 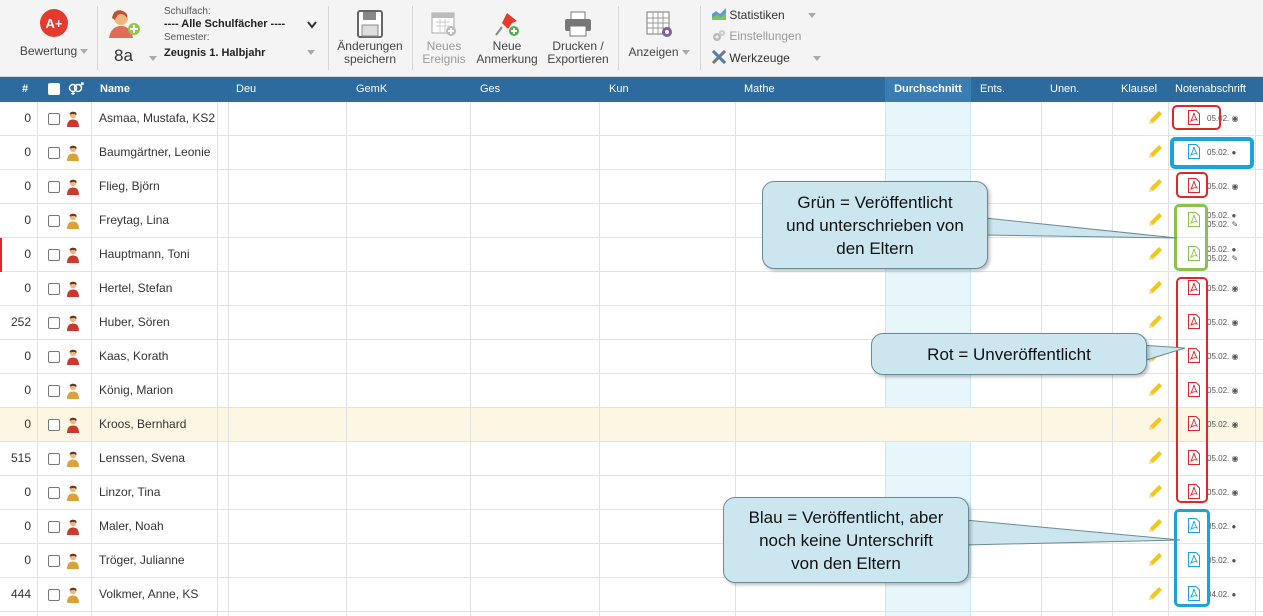 What do you see at coordinates (1064, 89) in the screenshot?
I see `col-unen-header: Unen.` at bounding box center [1064, 89].